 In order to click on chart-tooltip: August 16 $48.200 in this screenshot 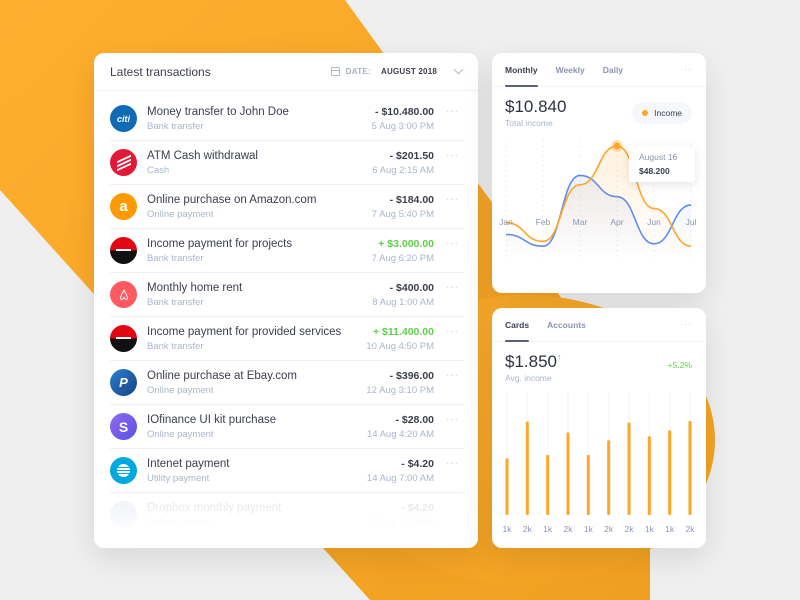, I will do `click(662, 164)`.